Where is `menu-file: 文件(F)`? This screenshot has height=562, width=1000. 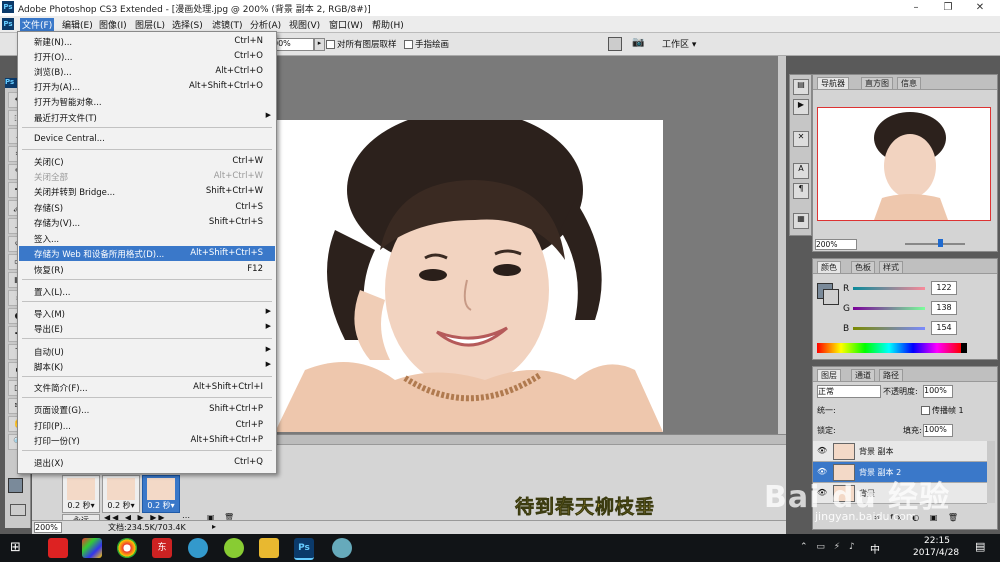
menu-file: 文件(F) is located at coordinates (37, 24).